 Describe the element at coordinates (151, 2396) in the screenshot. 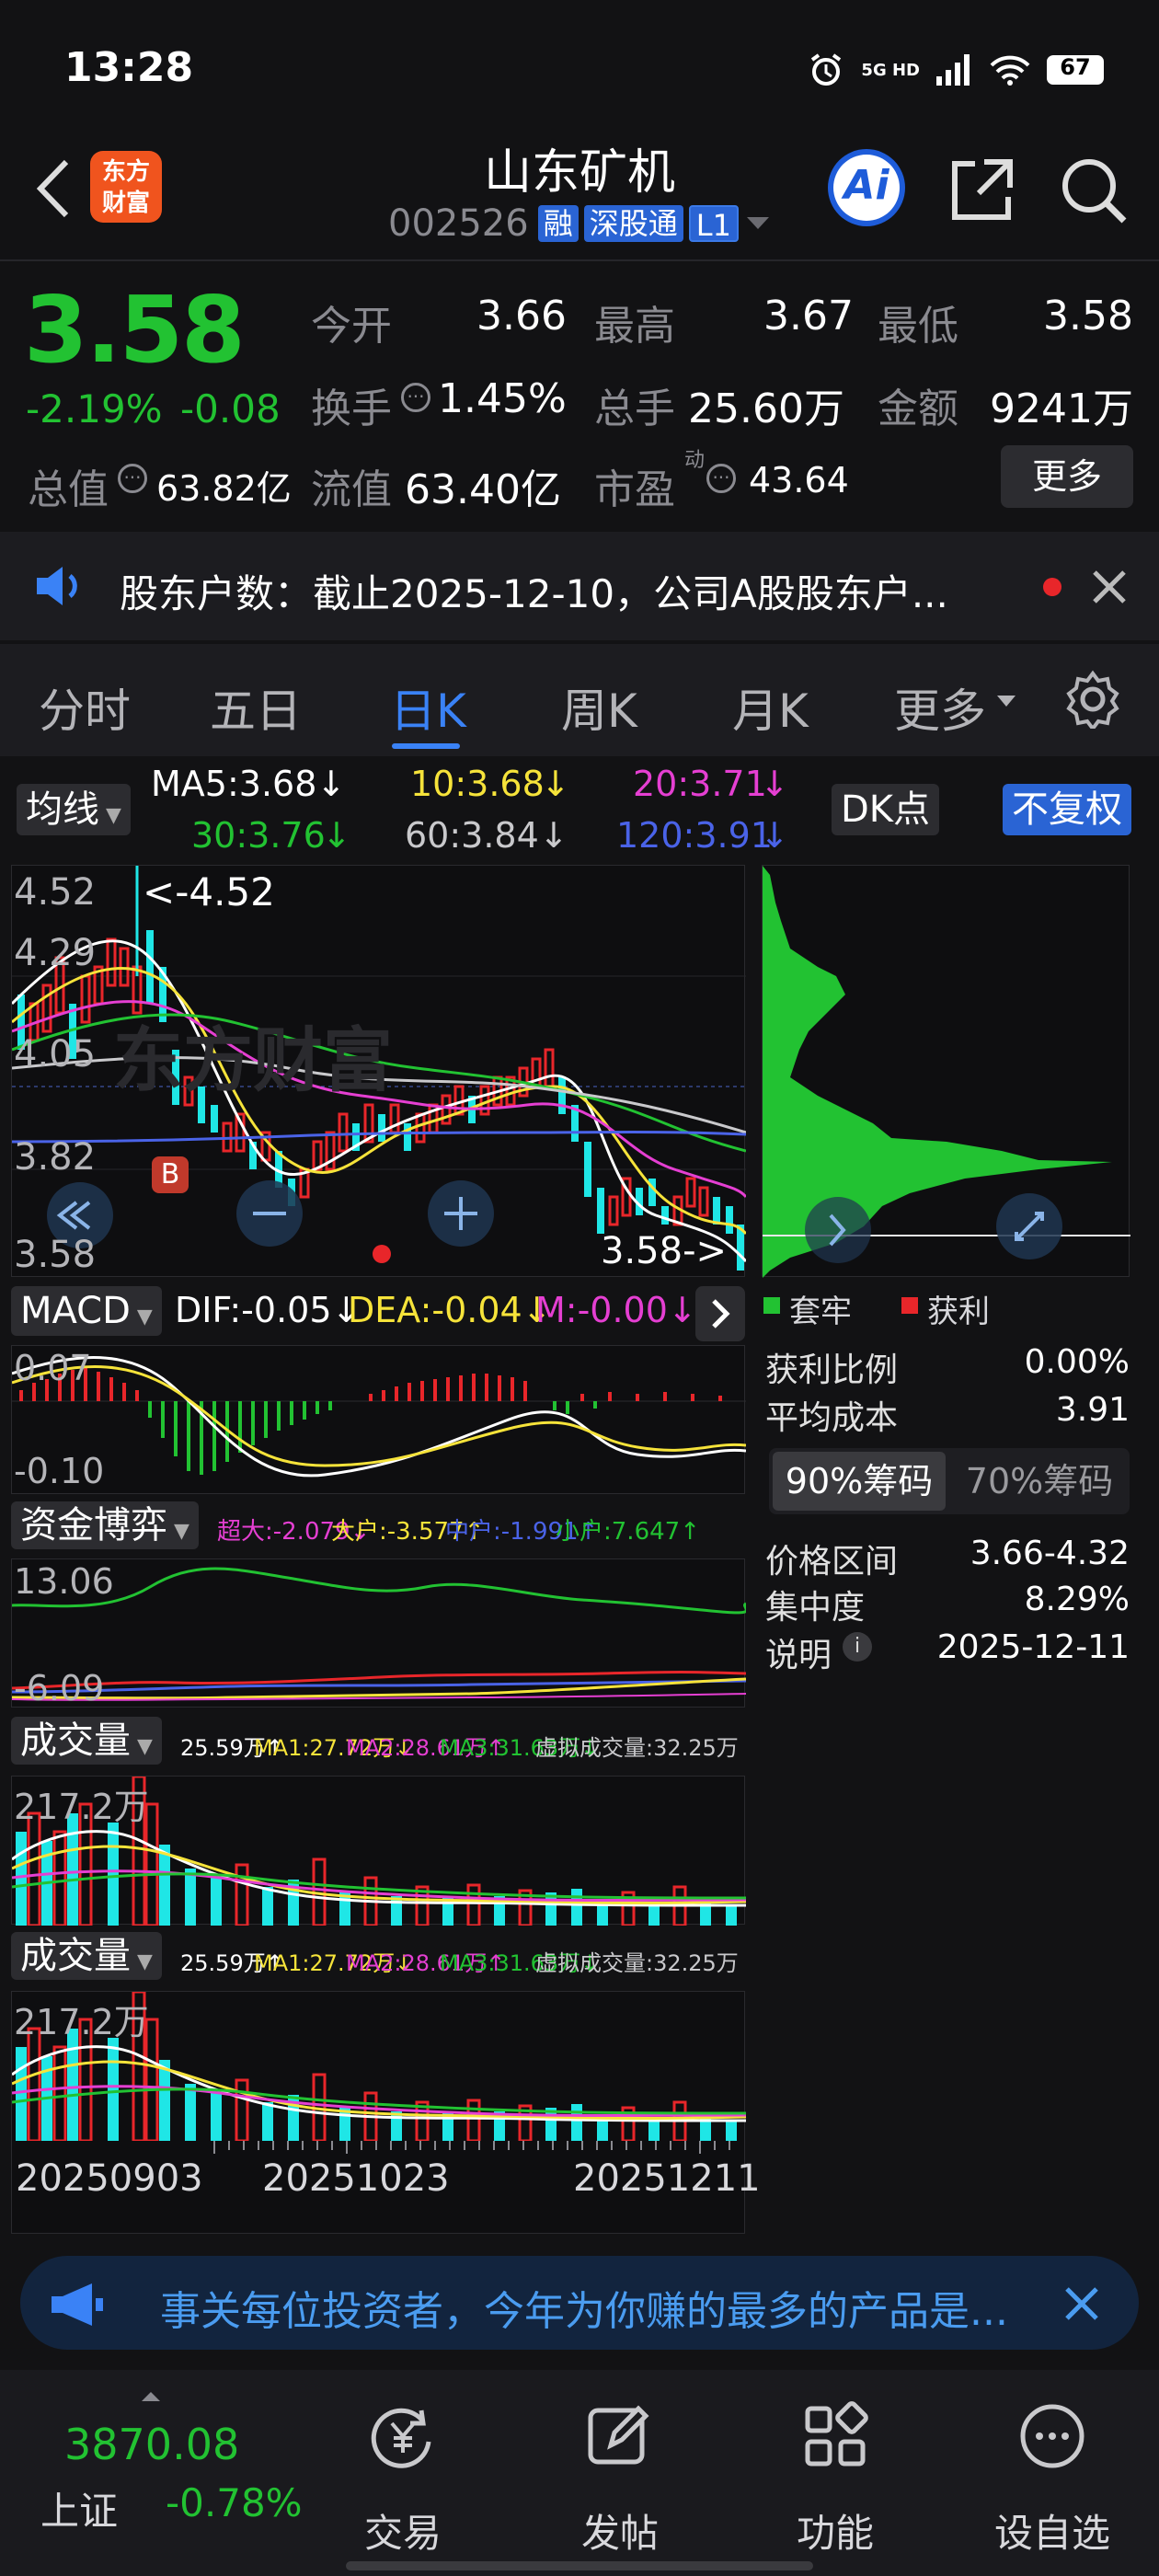

I see `index-expand-icon` at that location.